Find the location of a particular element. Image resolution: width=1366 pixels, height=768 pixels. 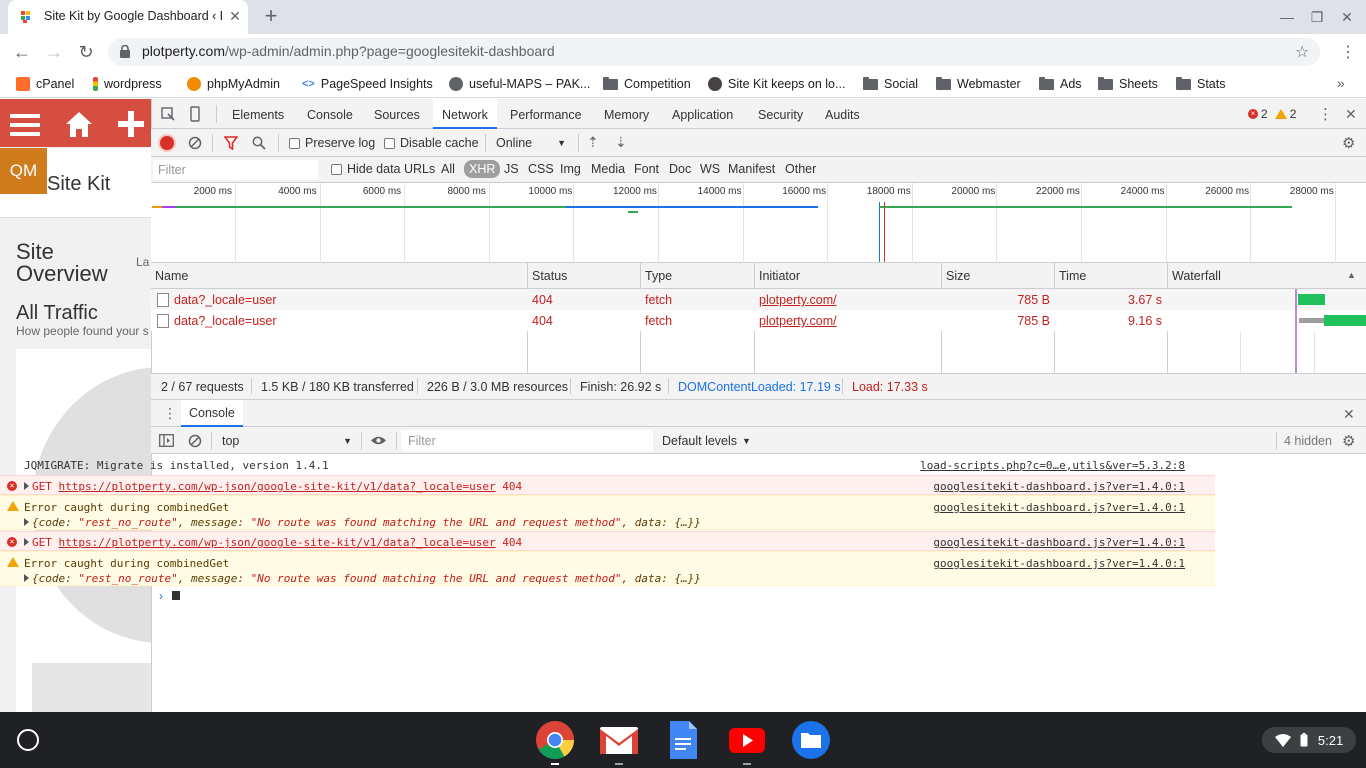

docs-app-icon is located at coordinates (683, 740).